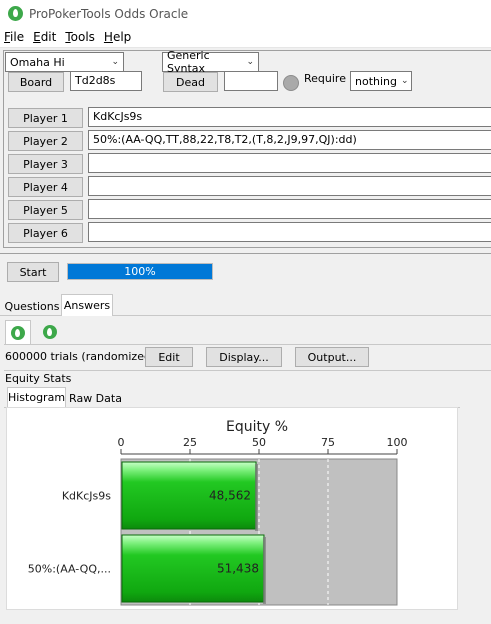 The height and width of the screenshot is (624, 491). Describe the element at coordinates (14, 37) in the screenshot. I see `menu-file: File` at that location.